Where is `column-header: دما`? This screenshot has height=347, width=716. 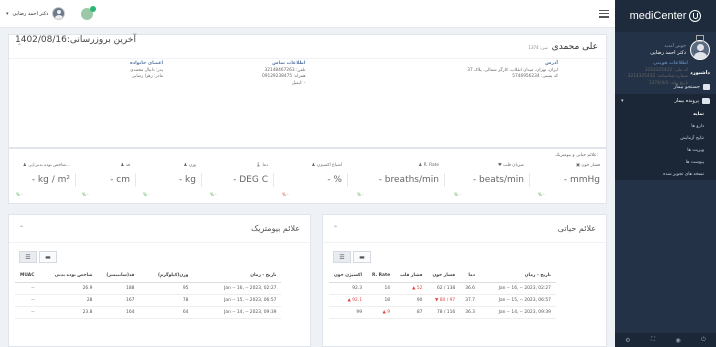 column-header: دما is located at coordinates (470, 276).